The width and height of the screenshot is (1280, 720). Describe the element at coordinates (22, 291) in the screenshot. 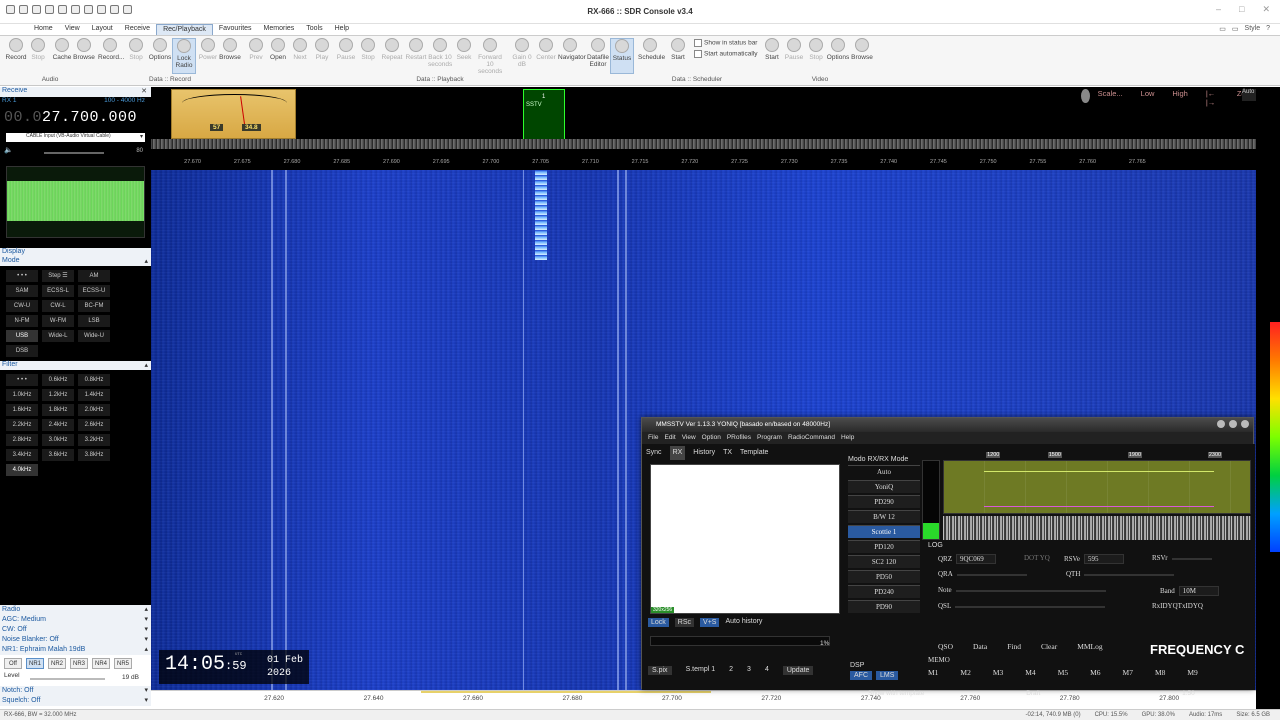

I see `mode-button: SAM` at that location.